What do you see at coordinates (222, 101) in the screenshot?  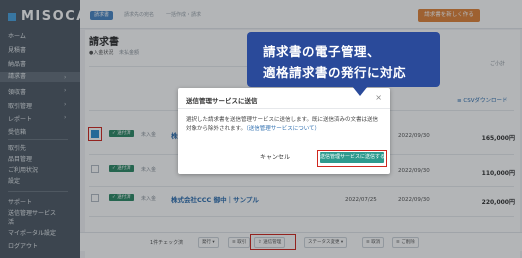 I see `dialog-title: 送信管理サービスに送信` at bounding box center [222, 101].